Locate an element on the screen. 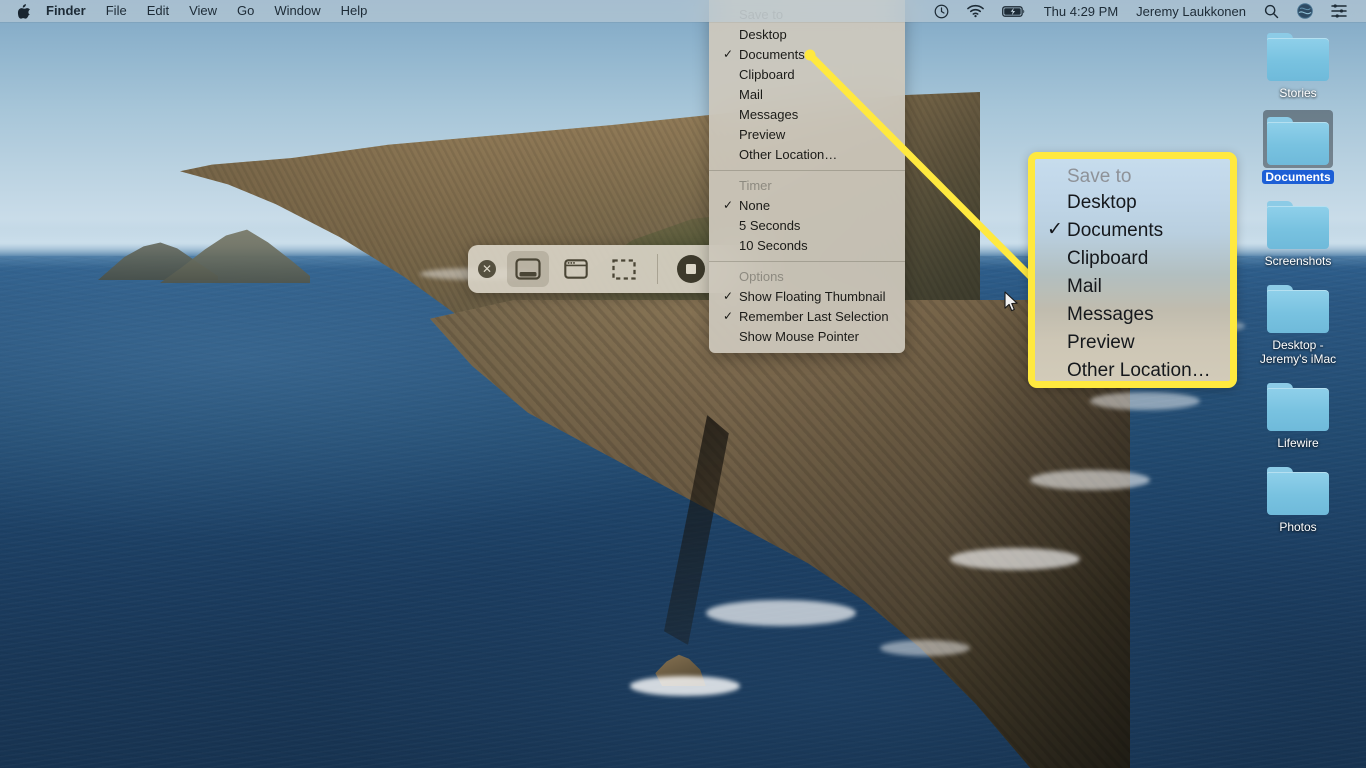  callout-item-label: Desktop is located at coordinates (1102, 202).